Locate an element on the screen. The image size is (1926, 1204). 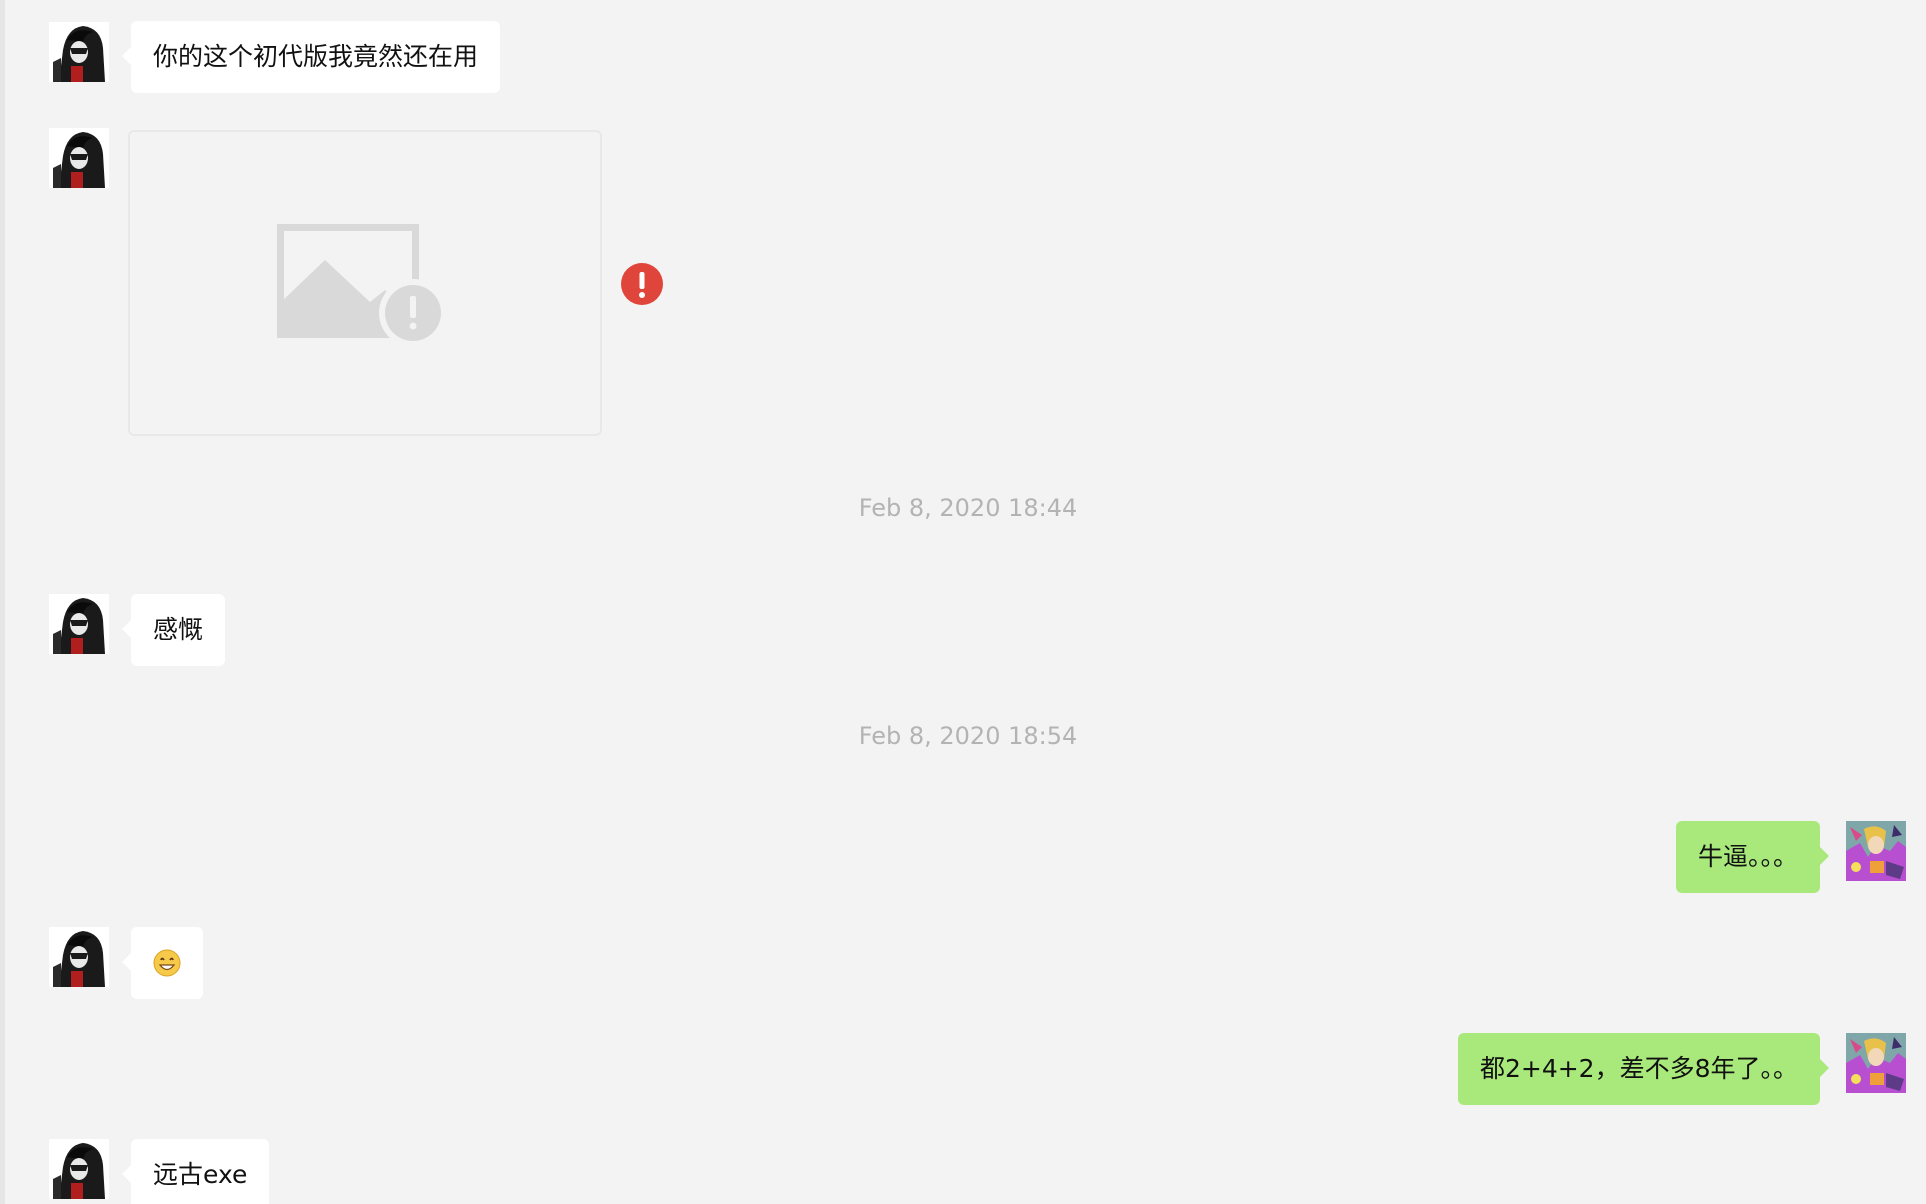
exclamation-error-icon is located at coordinates (642, 285).